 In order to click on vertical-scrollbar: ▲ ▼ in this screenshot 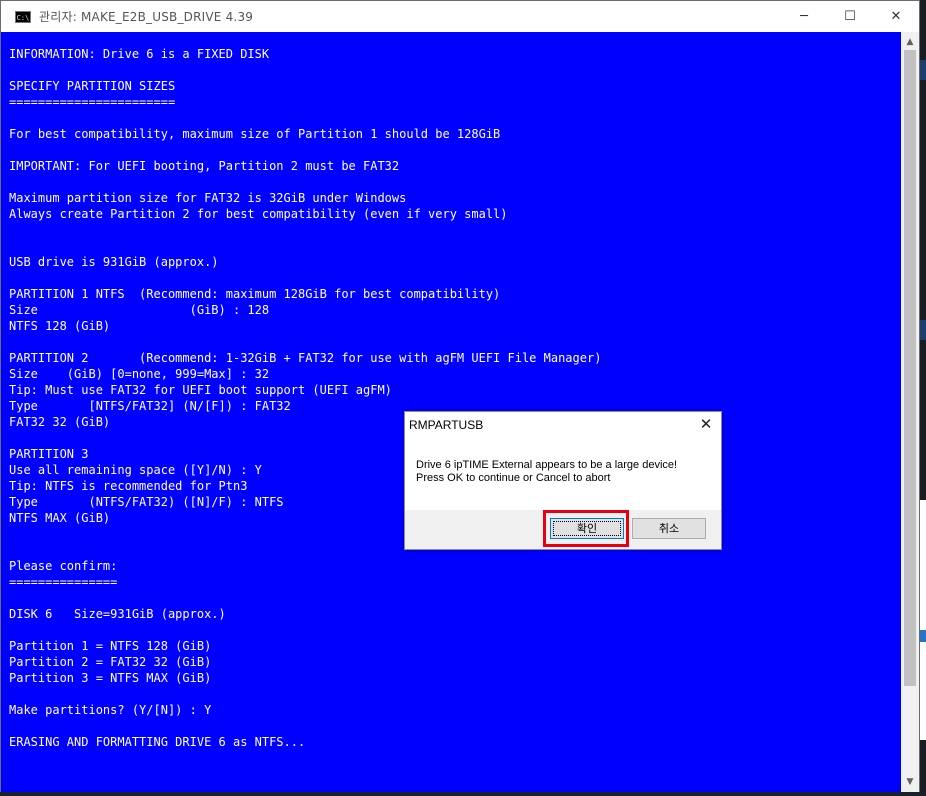, I will do `click(910, 412)`.